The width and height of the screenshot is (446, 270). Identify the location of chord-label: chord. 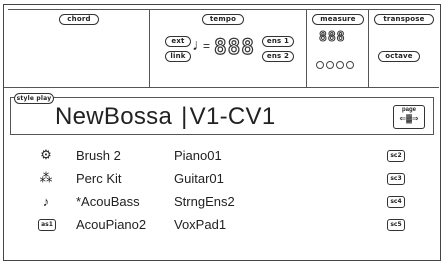
(79, 19).